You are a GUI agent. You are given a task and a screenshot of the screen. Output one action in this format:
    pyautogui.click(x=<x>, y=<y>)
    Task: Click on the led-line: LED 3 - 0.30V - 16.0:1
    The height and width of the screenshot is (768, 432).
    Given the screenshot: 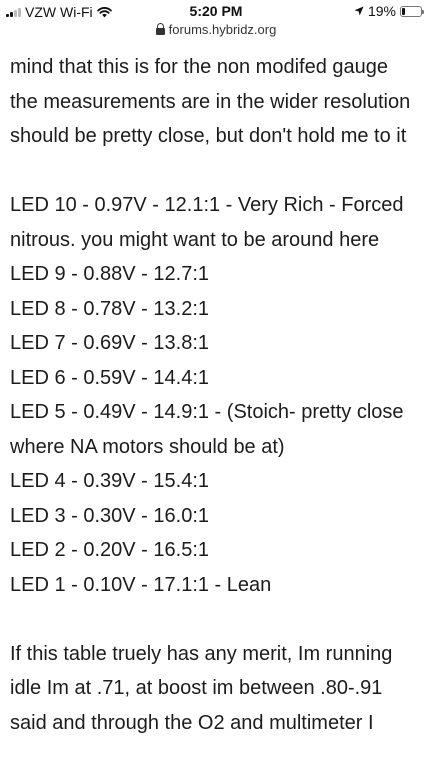 What is the action you would take?
    pyautogui.click(x=110, y=515)
    